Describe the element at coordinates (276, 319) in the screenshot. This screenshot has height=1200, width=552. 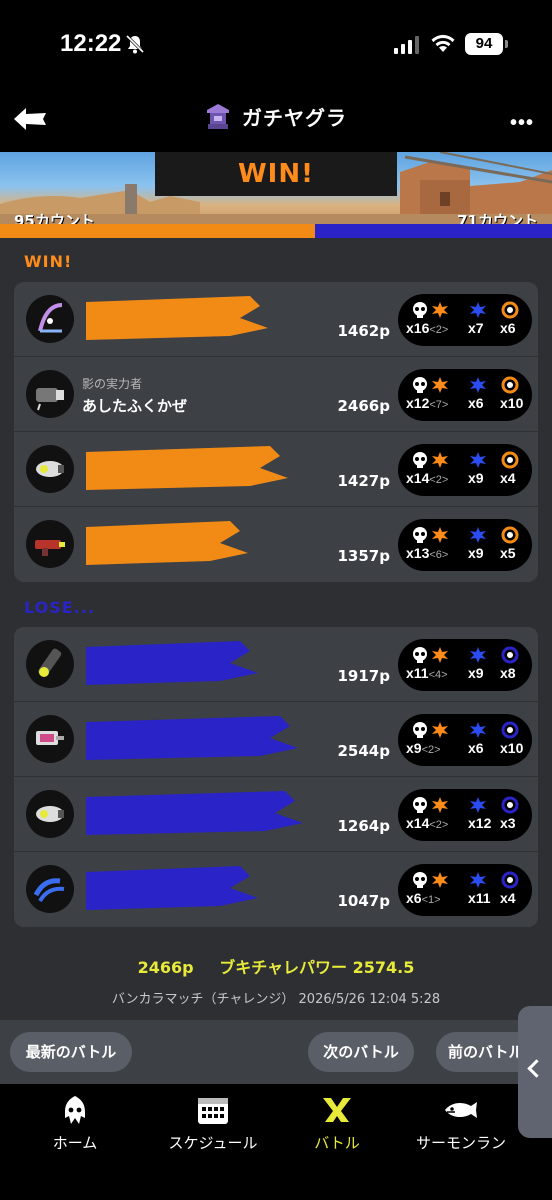
I see `player-row: 1462p x16<2> x7 x6` at that location.